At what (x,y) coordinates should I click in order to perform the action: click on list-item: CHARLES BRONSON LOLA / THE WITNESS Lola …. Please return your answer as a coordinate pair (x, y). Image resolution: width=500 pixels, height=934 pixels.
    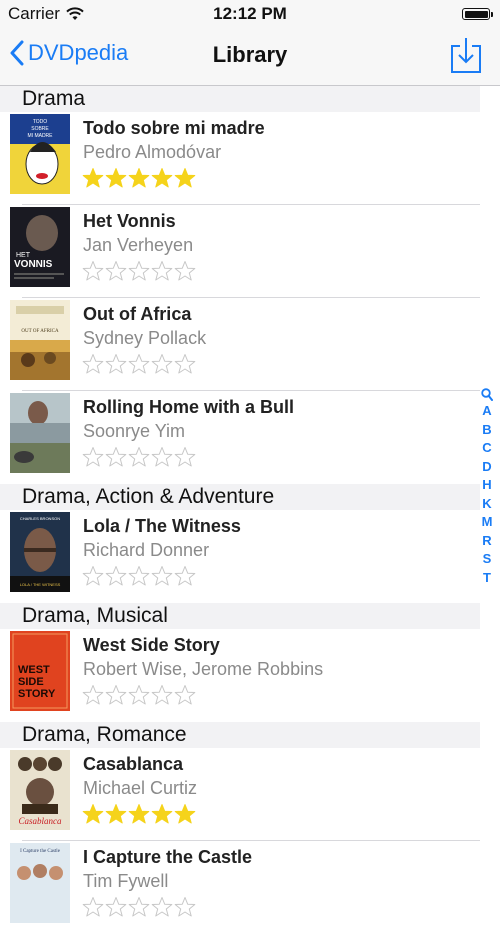
    Looking at the image, I should click on (240, 556).